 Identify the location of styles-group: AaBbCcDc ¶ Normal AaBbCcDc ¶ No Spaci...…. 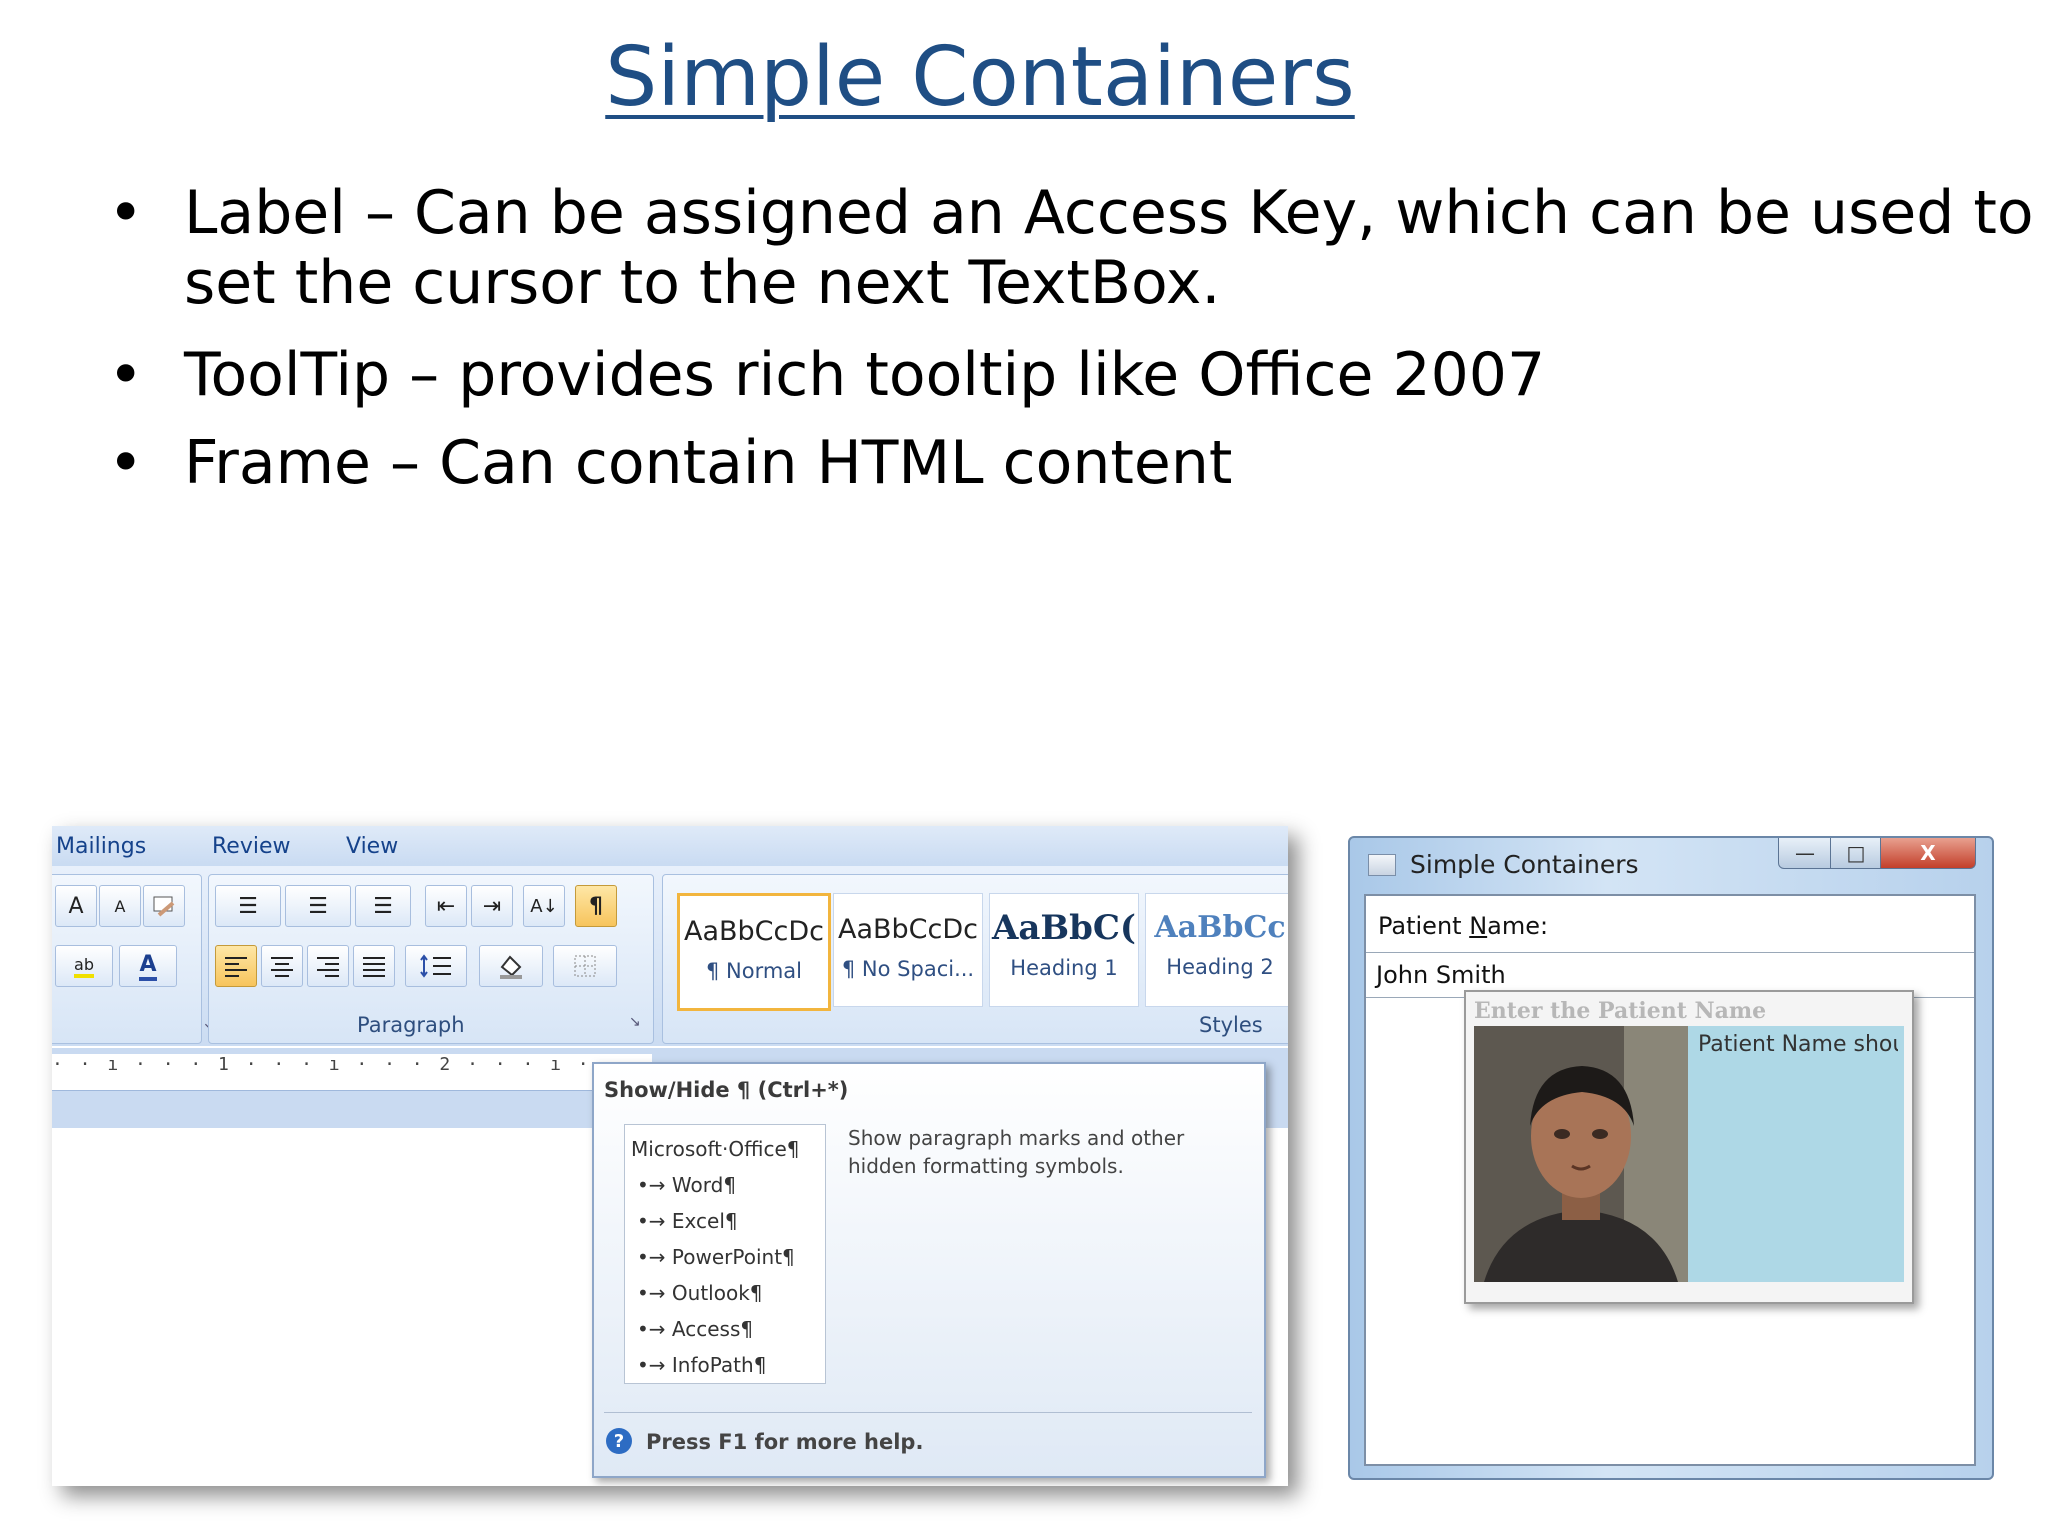
(975, 959).